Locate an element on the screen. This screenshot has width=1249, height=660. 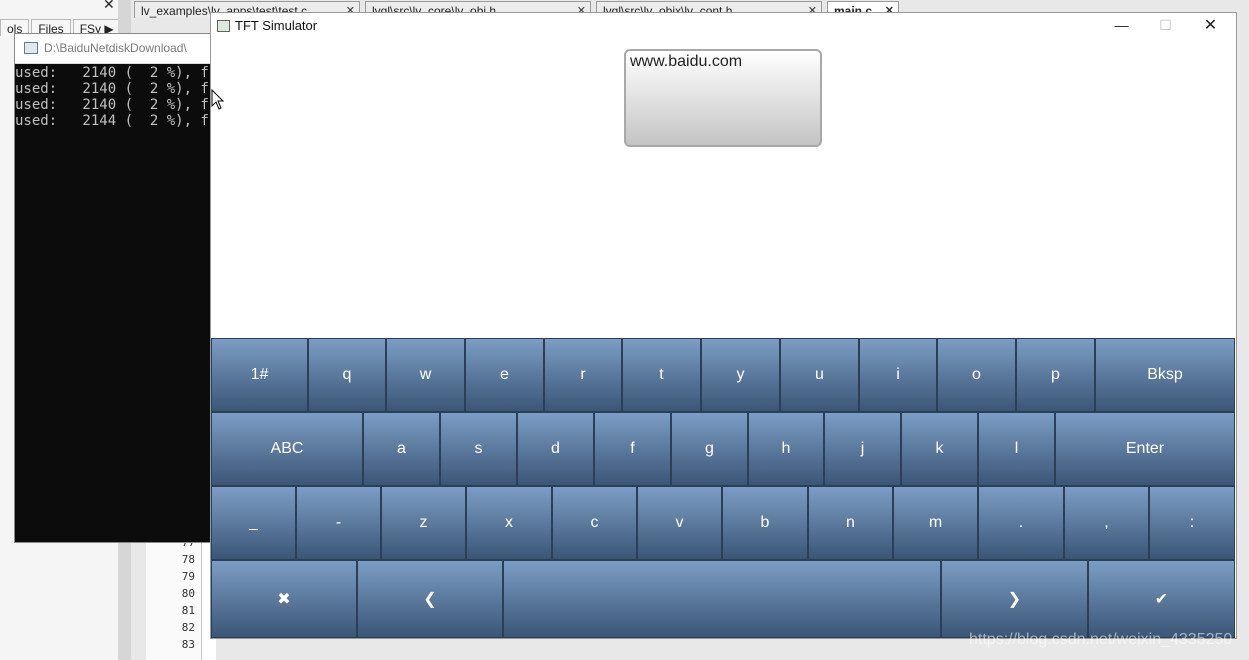
key-label: b is located at coordinates (765, 522).